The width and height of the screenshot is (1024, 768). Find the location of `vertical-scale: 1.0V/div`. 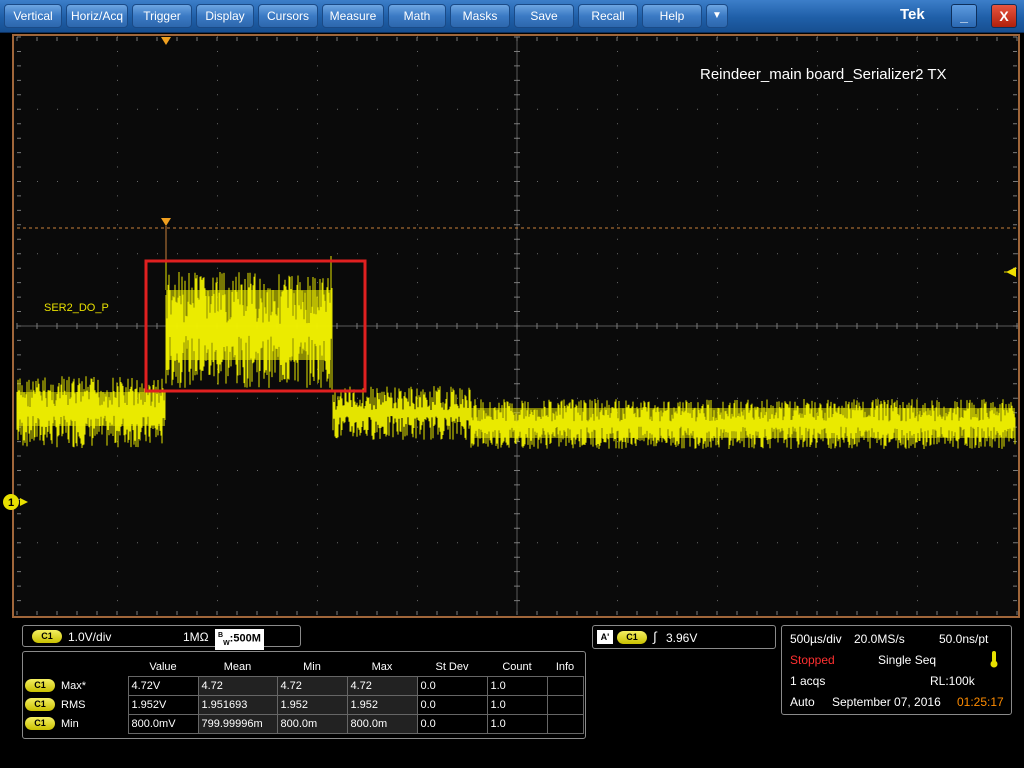

vertical-scale: 1.0V/div is located at coordinates (90, 637).